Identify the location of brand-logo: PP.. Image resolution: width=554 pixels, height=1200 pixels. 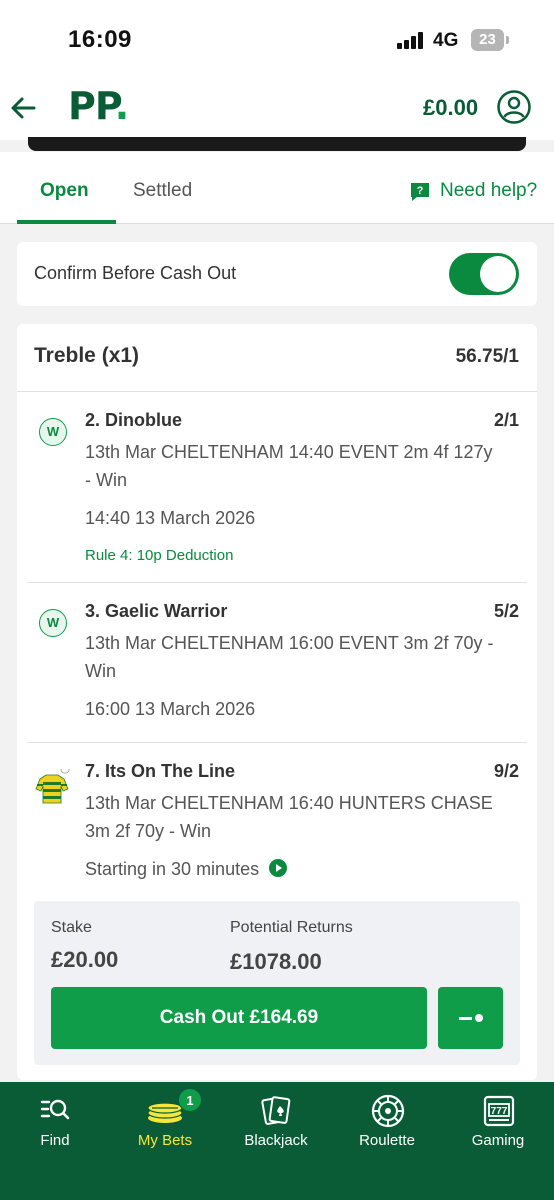
(98, 106).